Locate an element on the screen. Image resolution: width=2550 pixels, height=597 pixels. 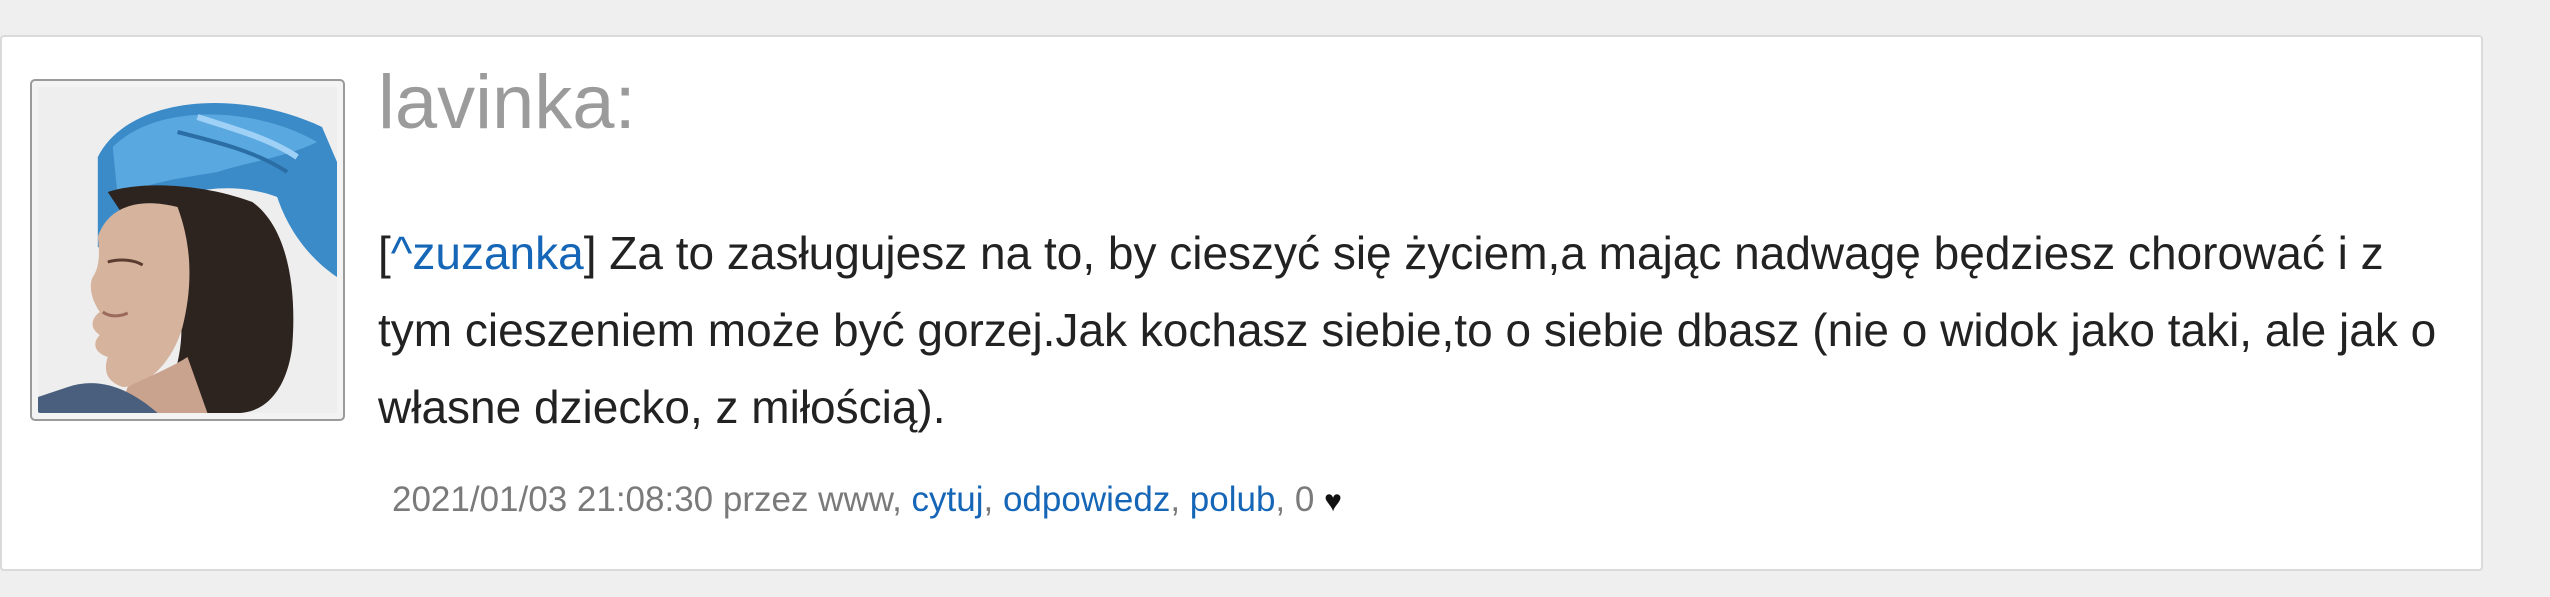
reply-link: odpowiedz is located at coordinates (1086, 499).